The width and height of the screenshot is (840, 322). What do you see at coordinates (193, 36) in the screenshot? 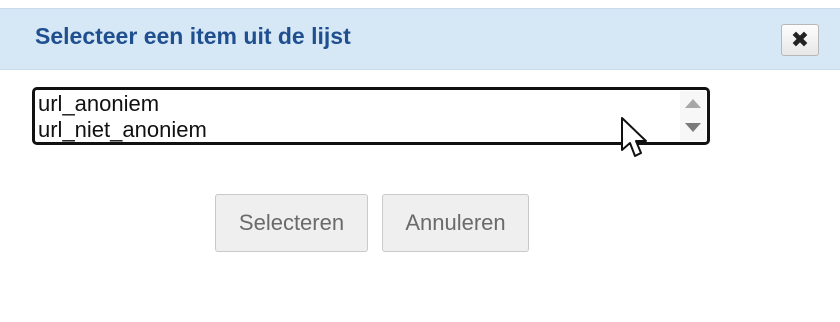
I see `dialog-title: Selecteer een item uit de lijst` at bounding box center [193, 36].